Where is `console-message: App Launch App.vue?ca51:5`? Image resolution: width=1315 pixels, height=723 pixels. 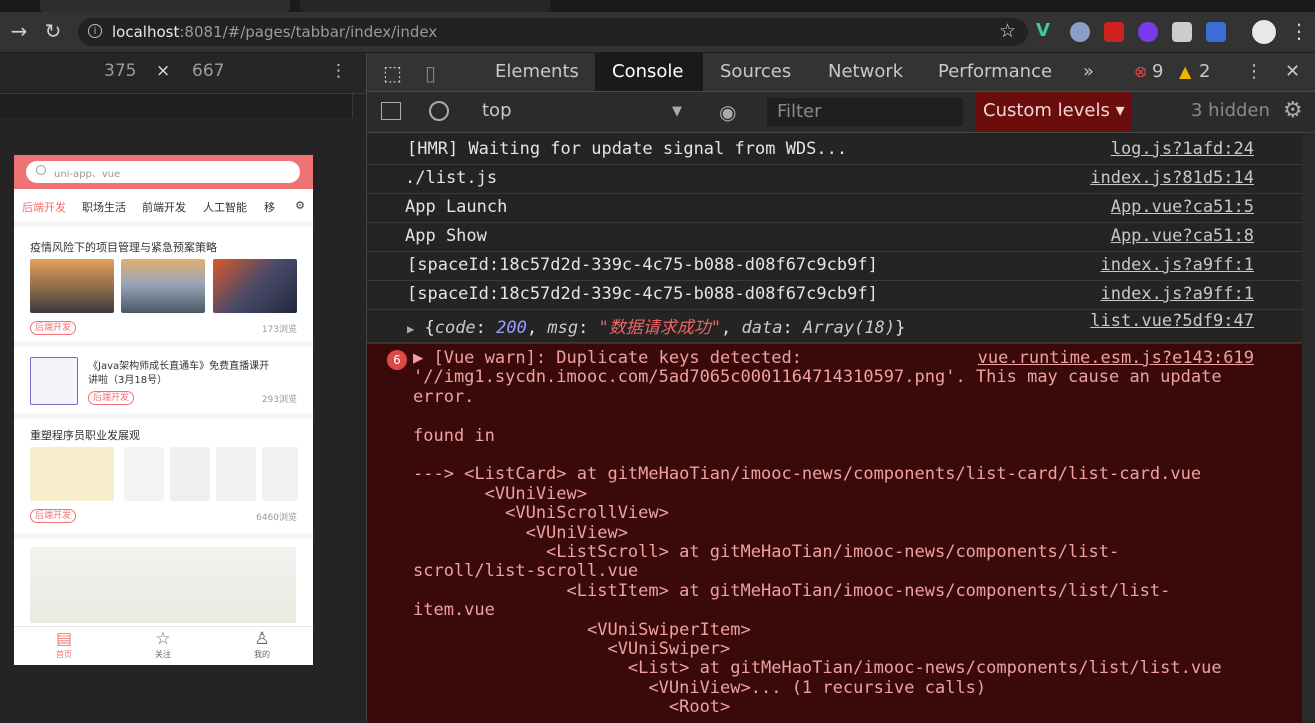 console-message: App Launch App.vue?ca51:5 is located at coordinates (834, 208).